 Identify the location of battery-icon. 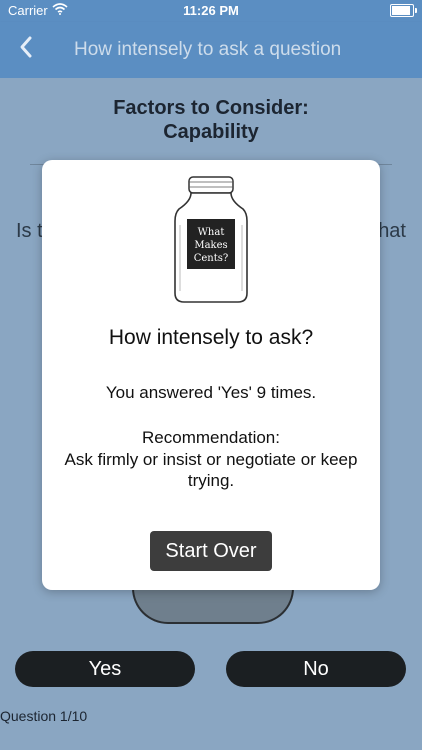
(403, 10).